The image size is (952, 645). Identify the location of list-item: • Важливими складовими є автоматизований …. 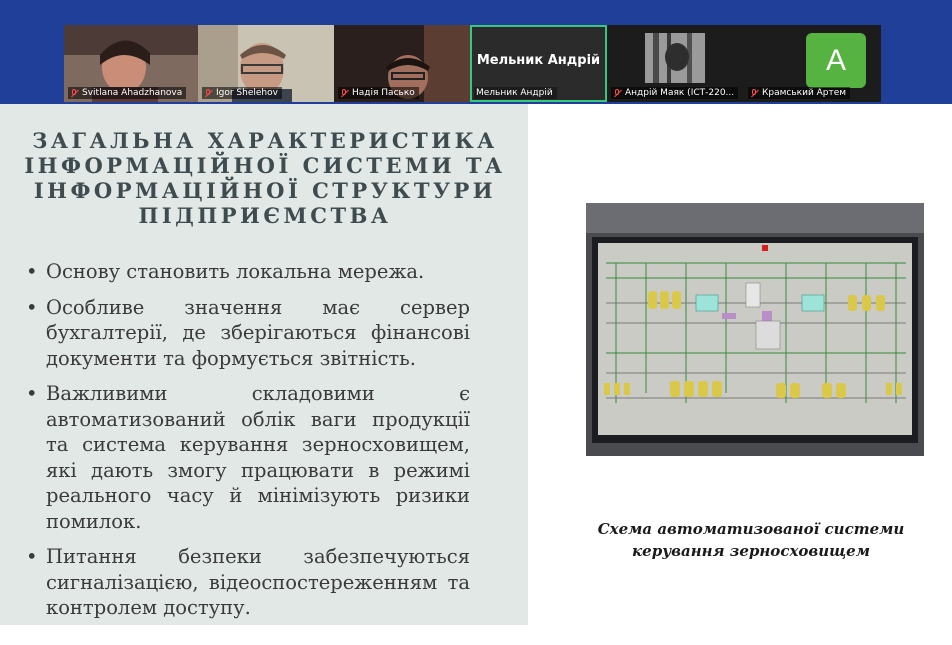
(248, 457).